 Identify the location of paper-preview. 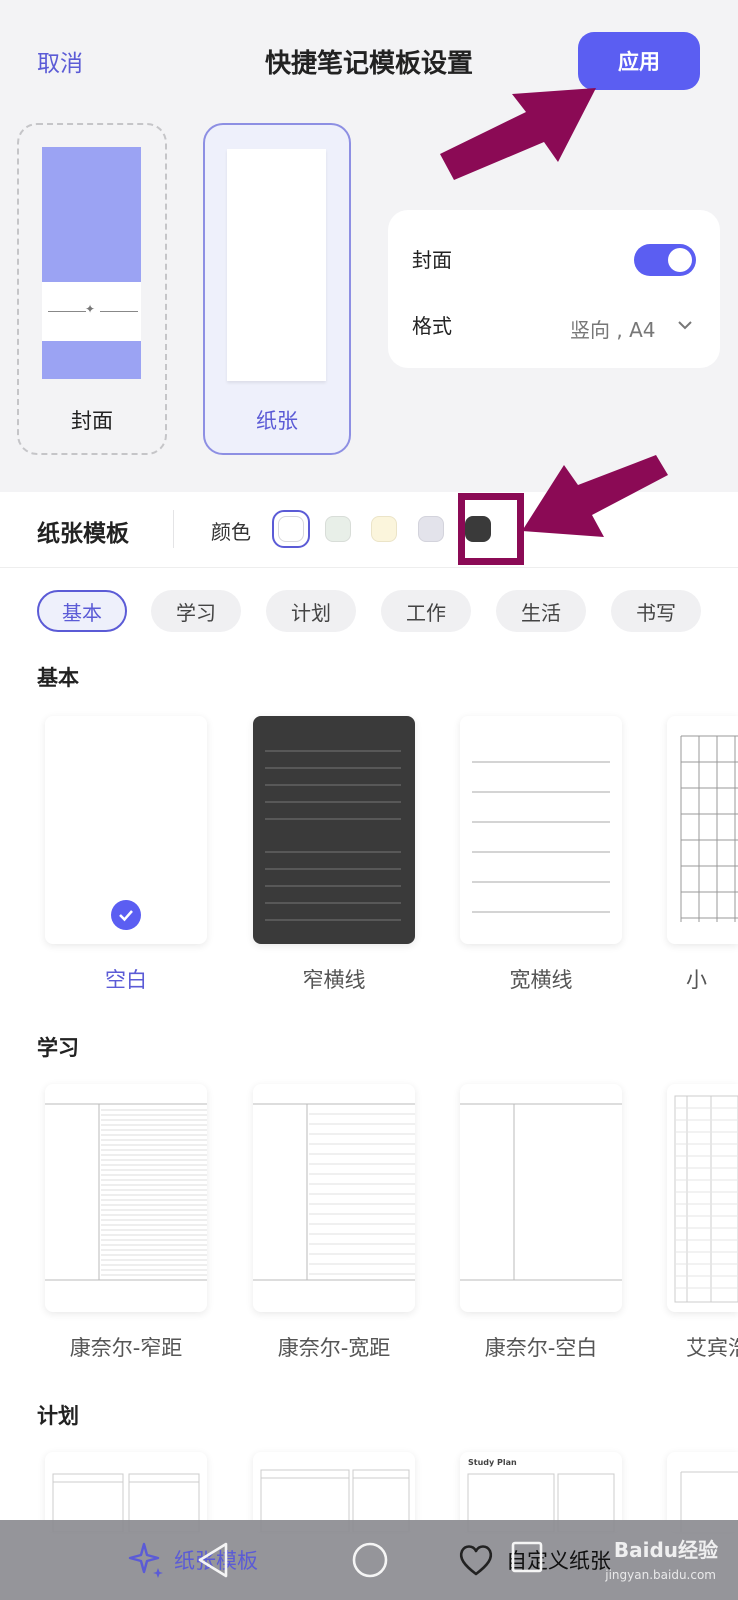
(276, 265).